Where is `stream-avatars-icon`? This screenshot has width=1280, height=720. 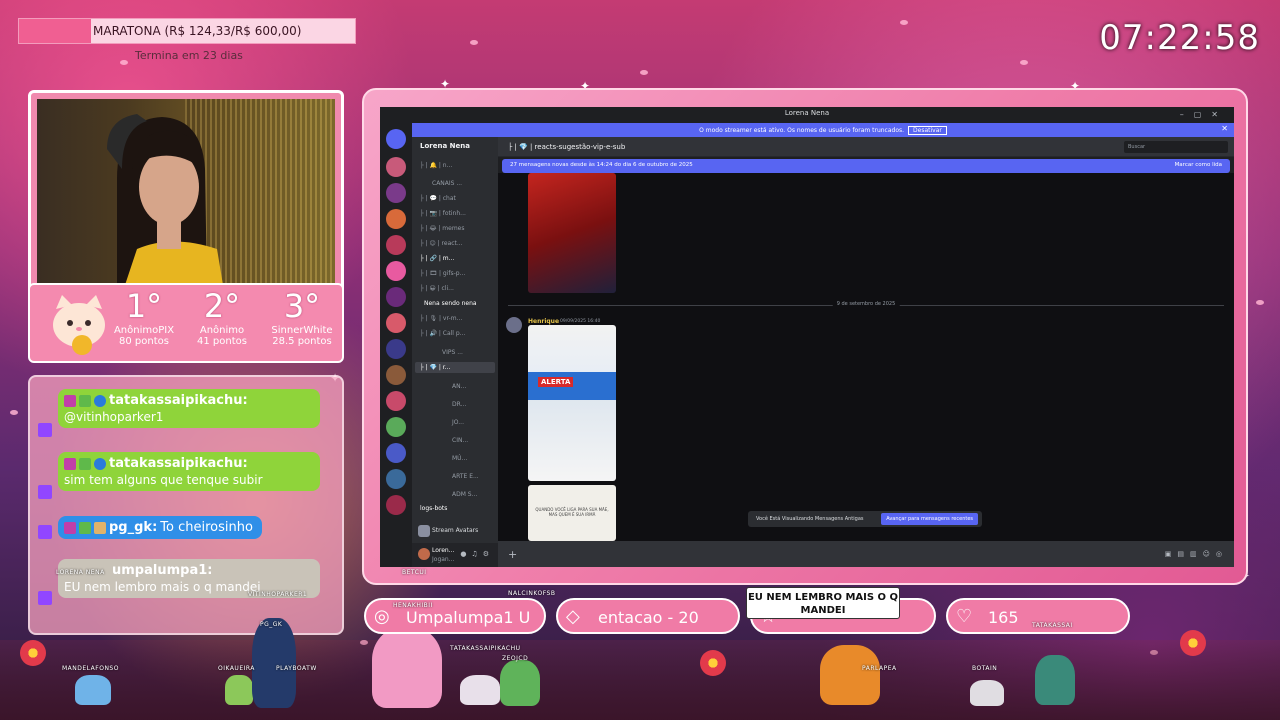
stream-avatars-icon is located at coordinates (424, 531).